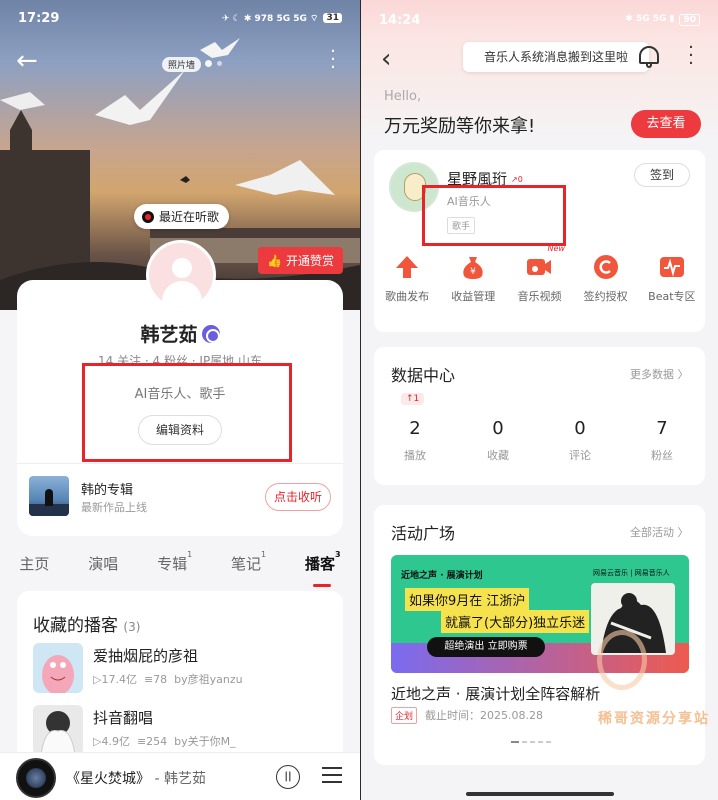 The height and width of the screenshot is (800, 718). I want to click on list-item: 抖音翻唱 ▷4.9亿 ≡254 by关于你M_, so click(183, 731).